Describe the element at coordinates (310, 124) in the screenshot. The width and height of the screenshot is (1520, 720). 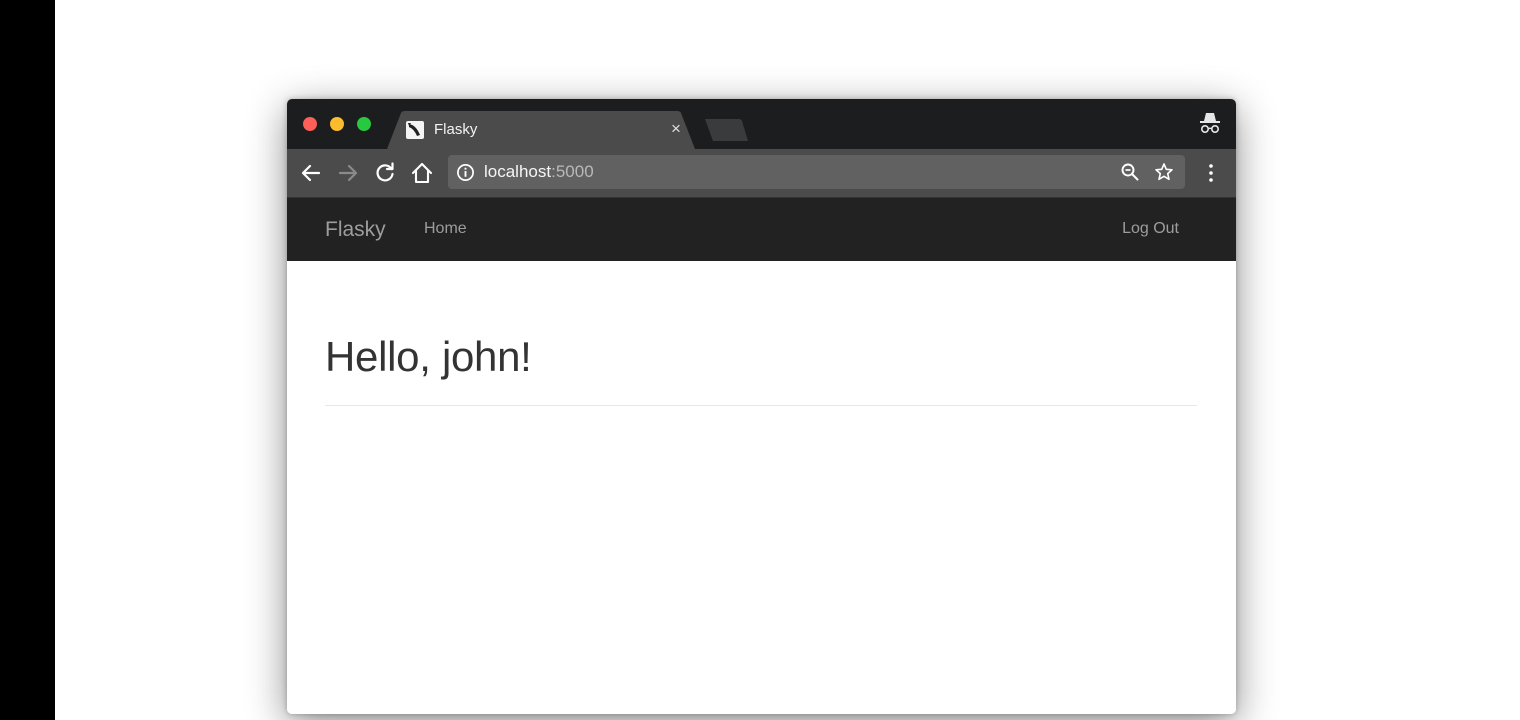
I see `window-close-button` at that location.